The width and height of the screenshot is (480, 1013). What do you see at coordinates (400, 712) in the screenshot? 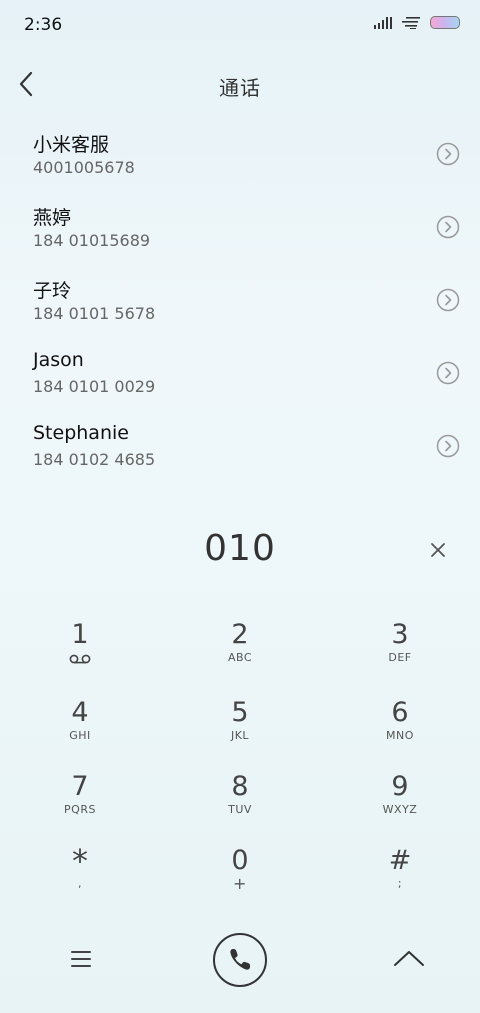
I see `key-digit: 6` at bounding box center [400, 712].